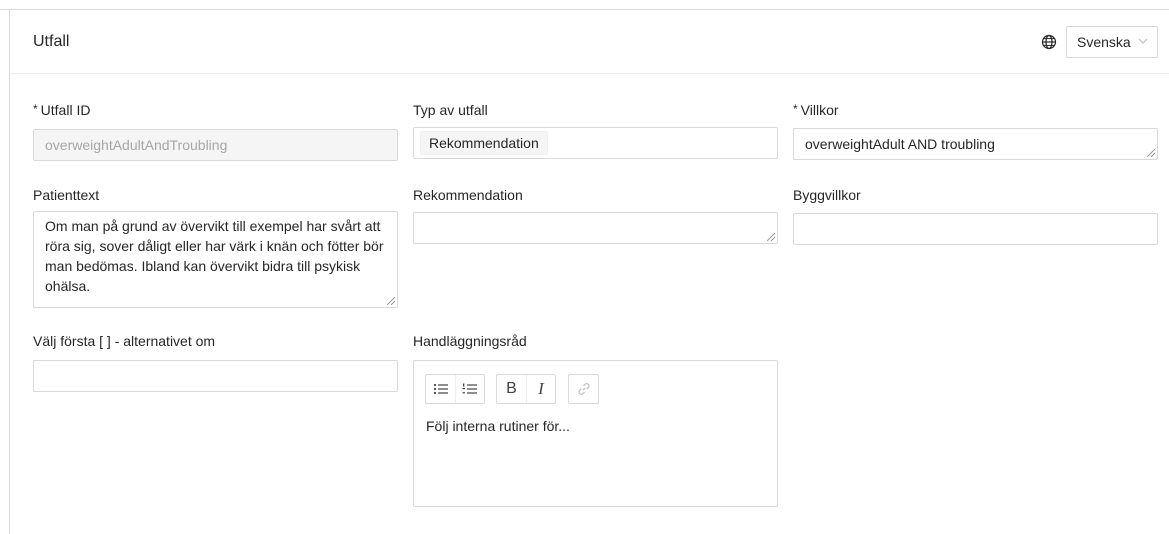  I want to click on page-title: Utfall, so click(51, 41).